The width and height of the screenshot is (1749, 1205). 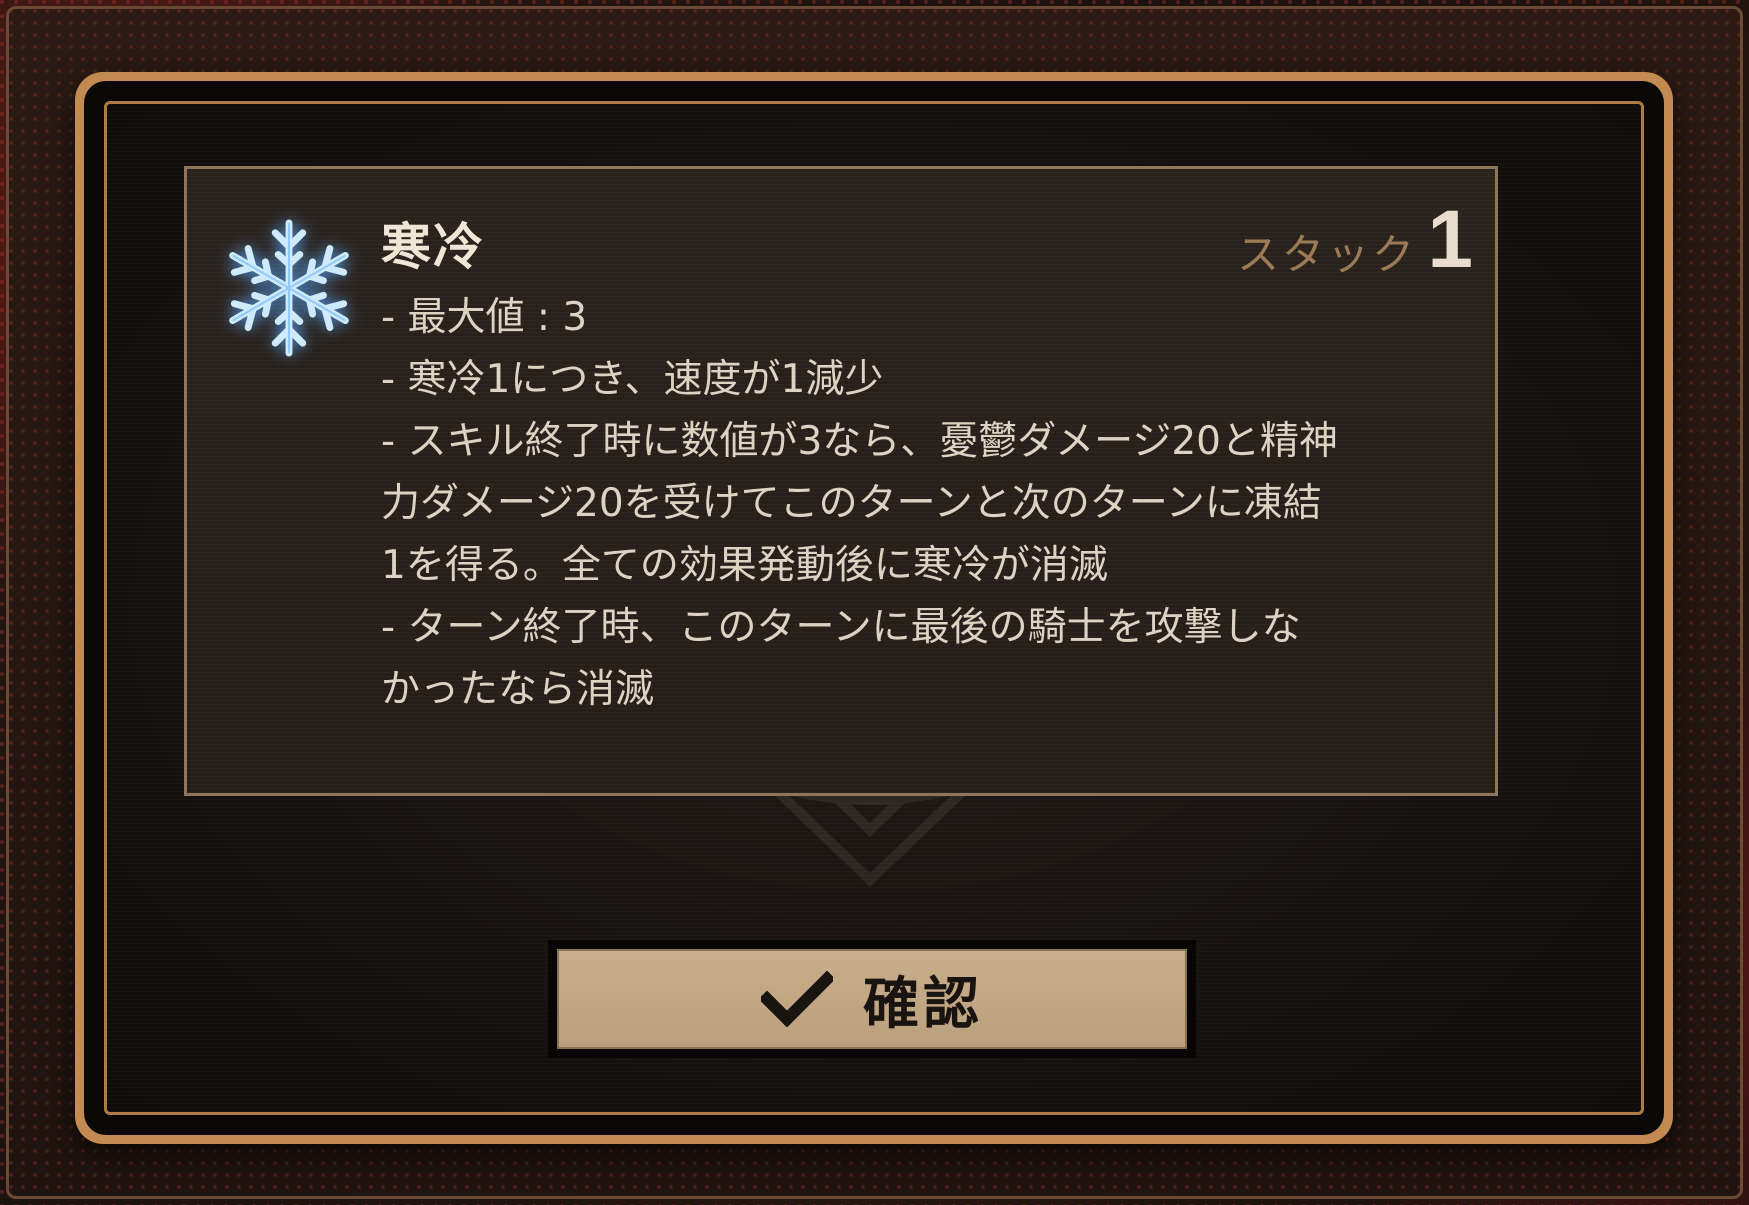 I want to click on stack-count: 1, so click(x=1450, y=239).